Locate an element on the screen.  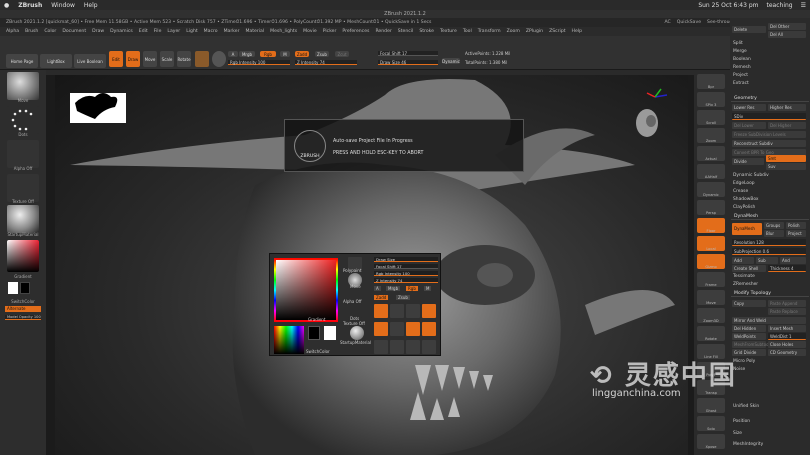
copy-button: Copy is located at coordinates (749, 303).